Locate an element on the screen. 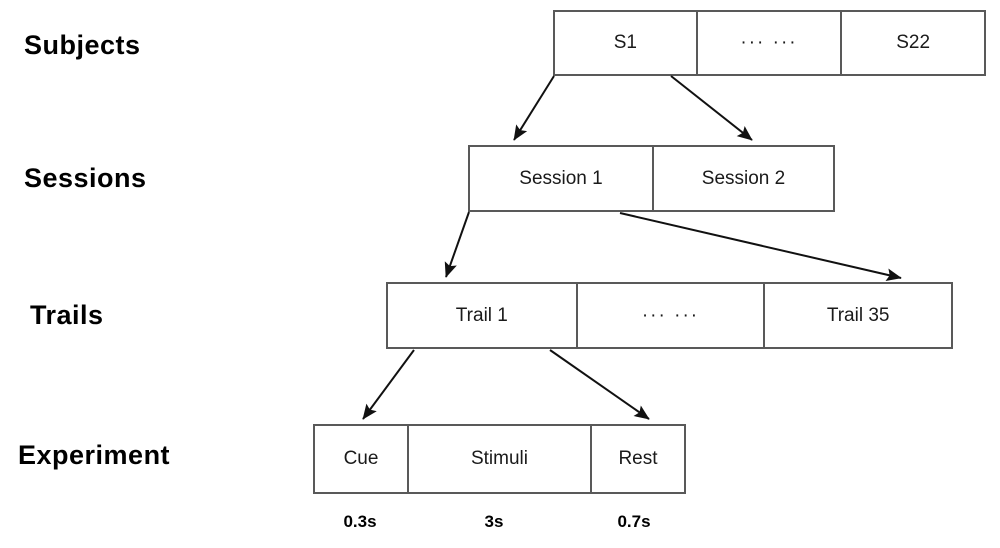  experiment-row: Cue Stimuli Rest is located at coordinates (499, 459).